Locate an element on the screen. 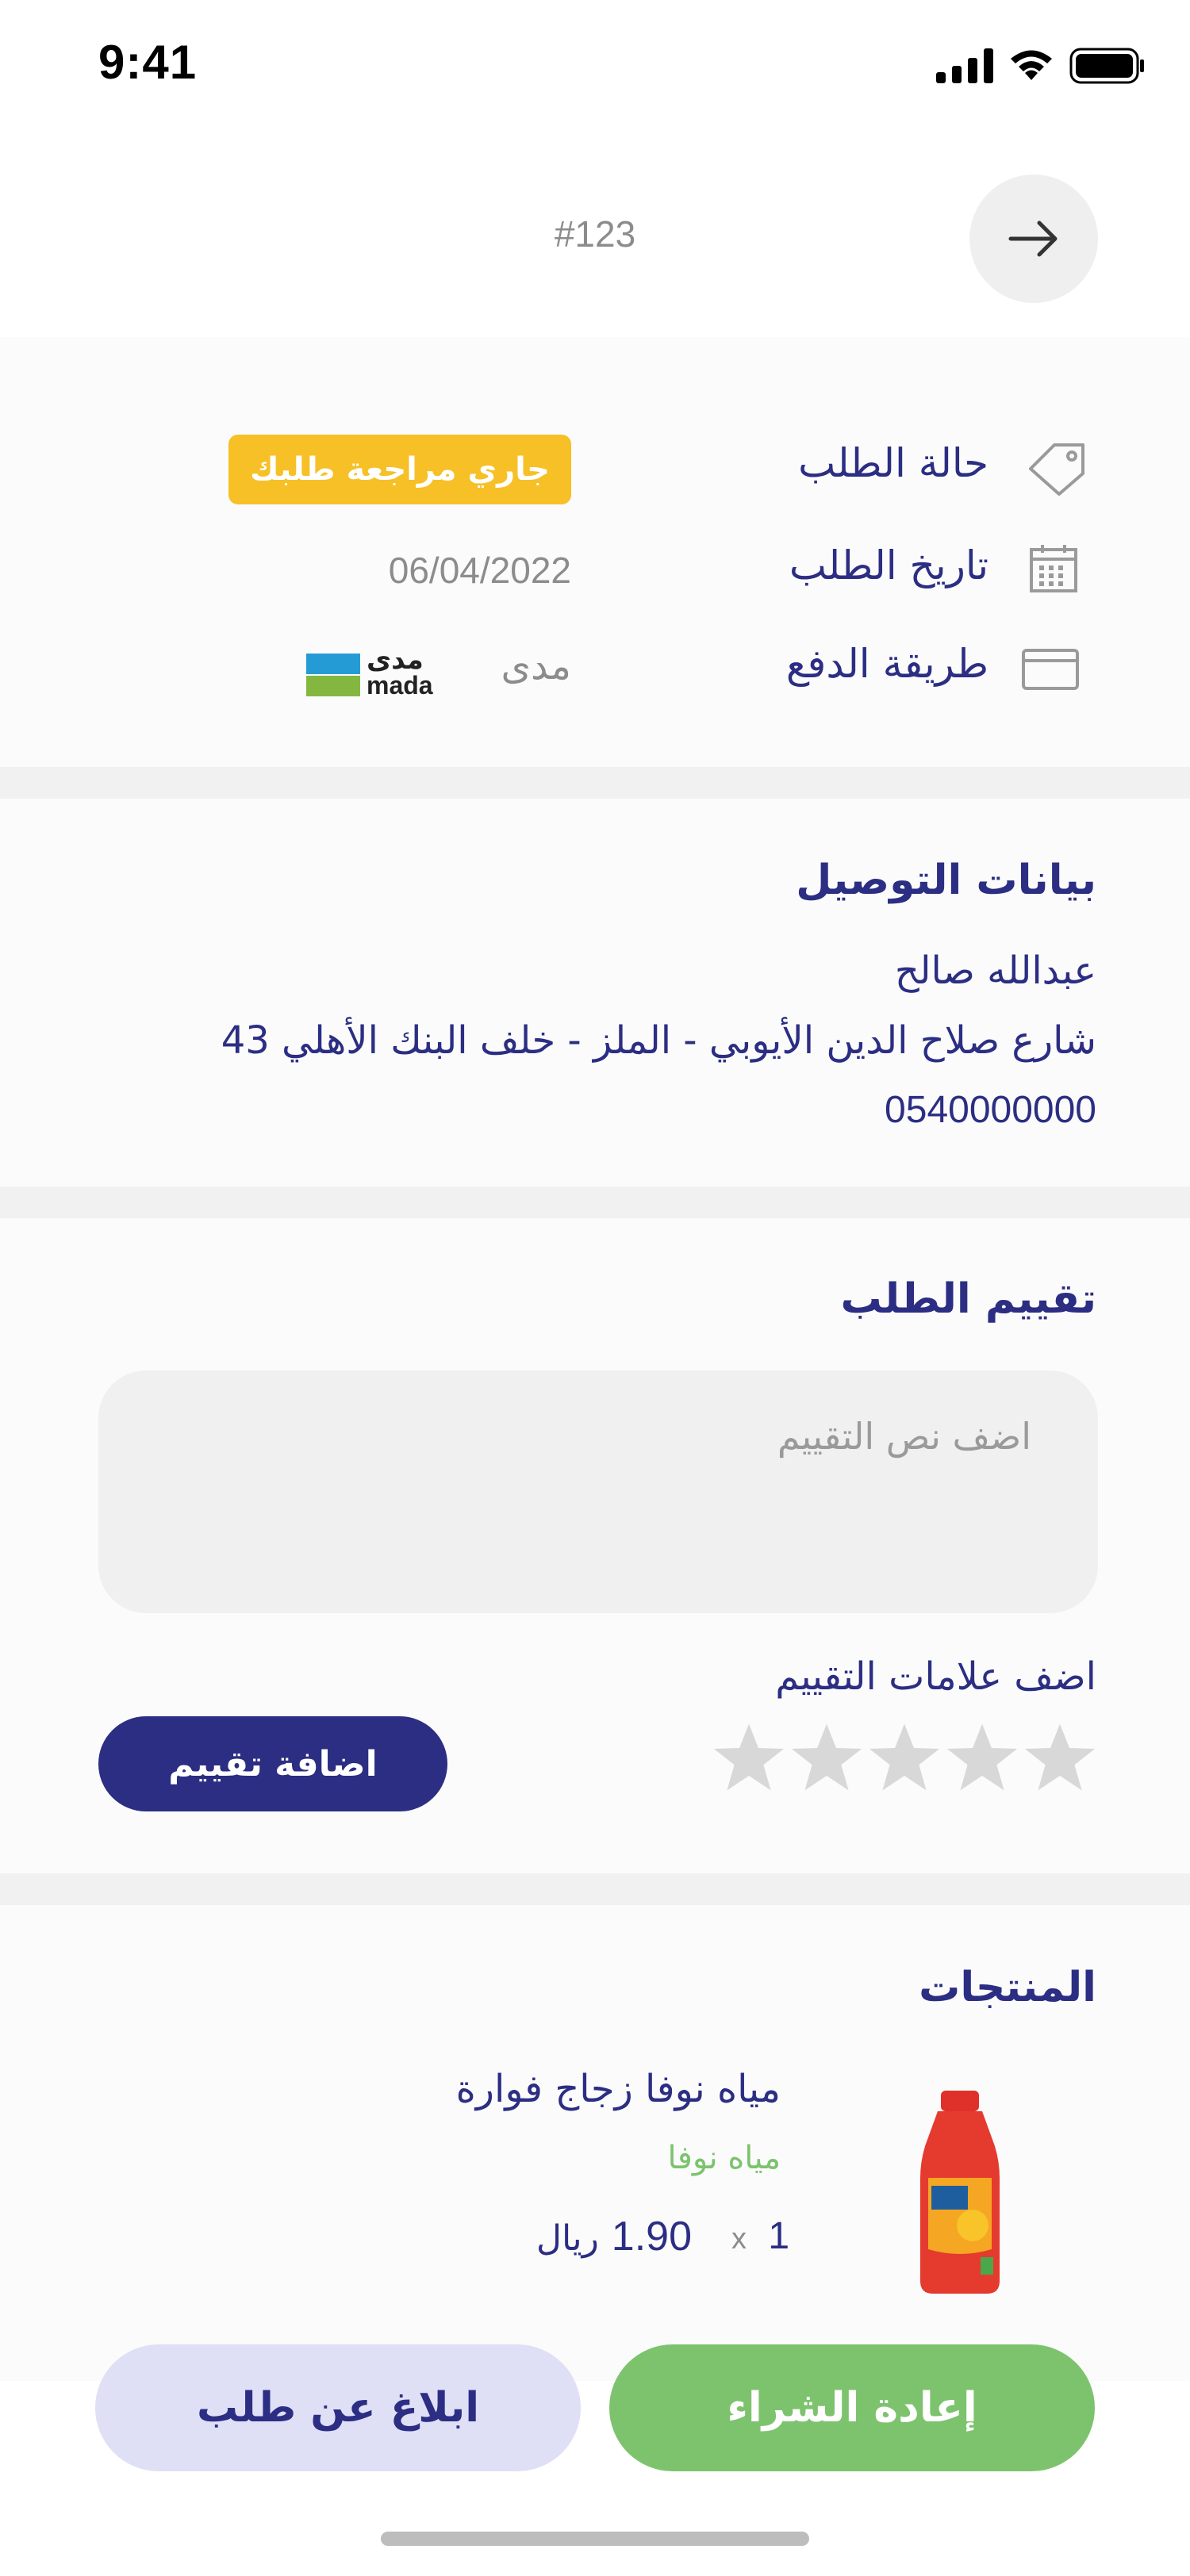  mada-logo: مدى mada is located at coordinates (371, 672).